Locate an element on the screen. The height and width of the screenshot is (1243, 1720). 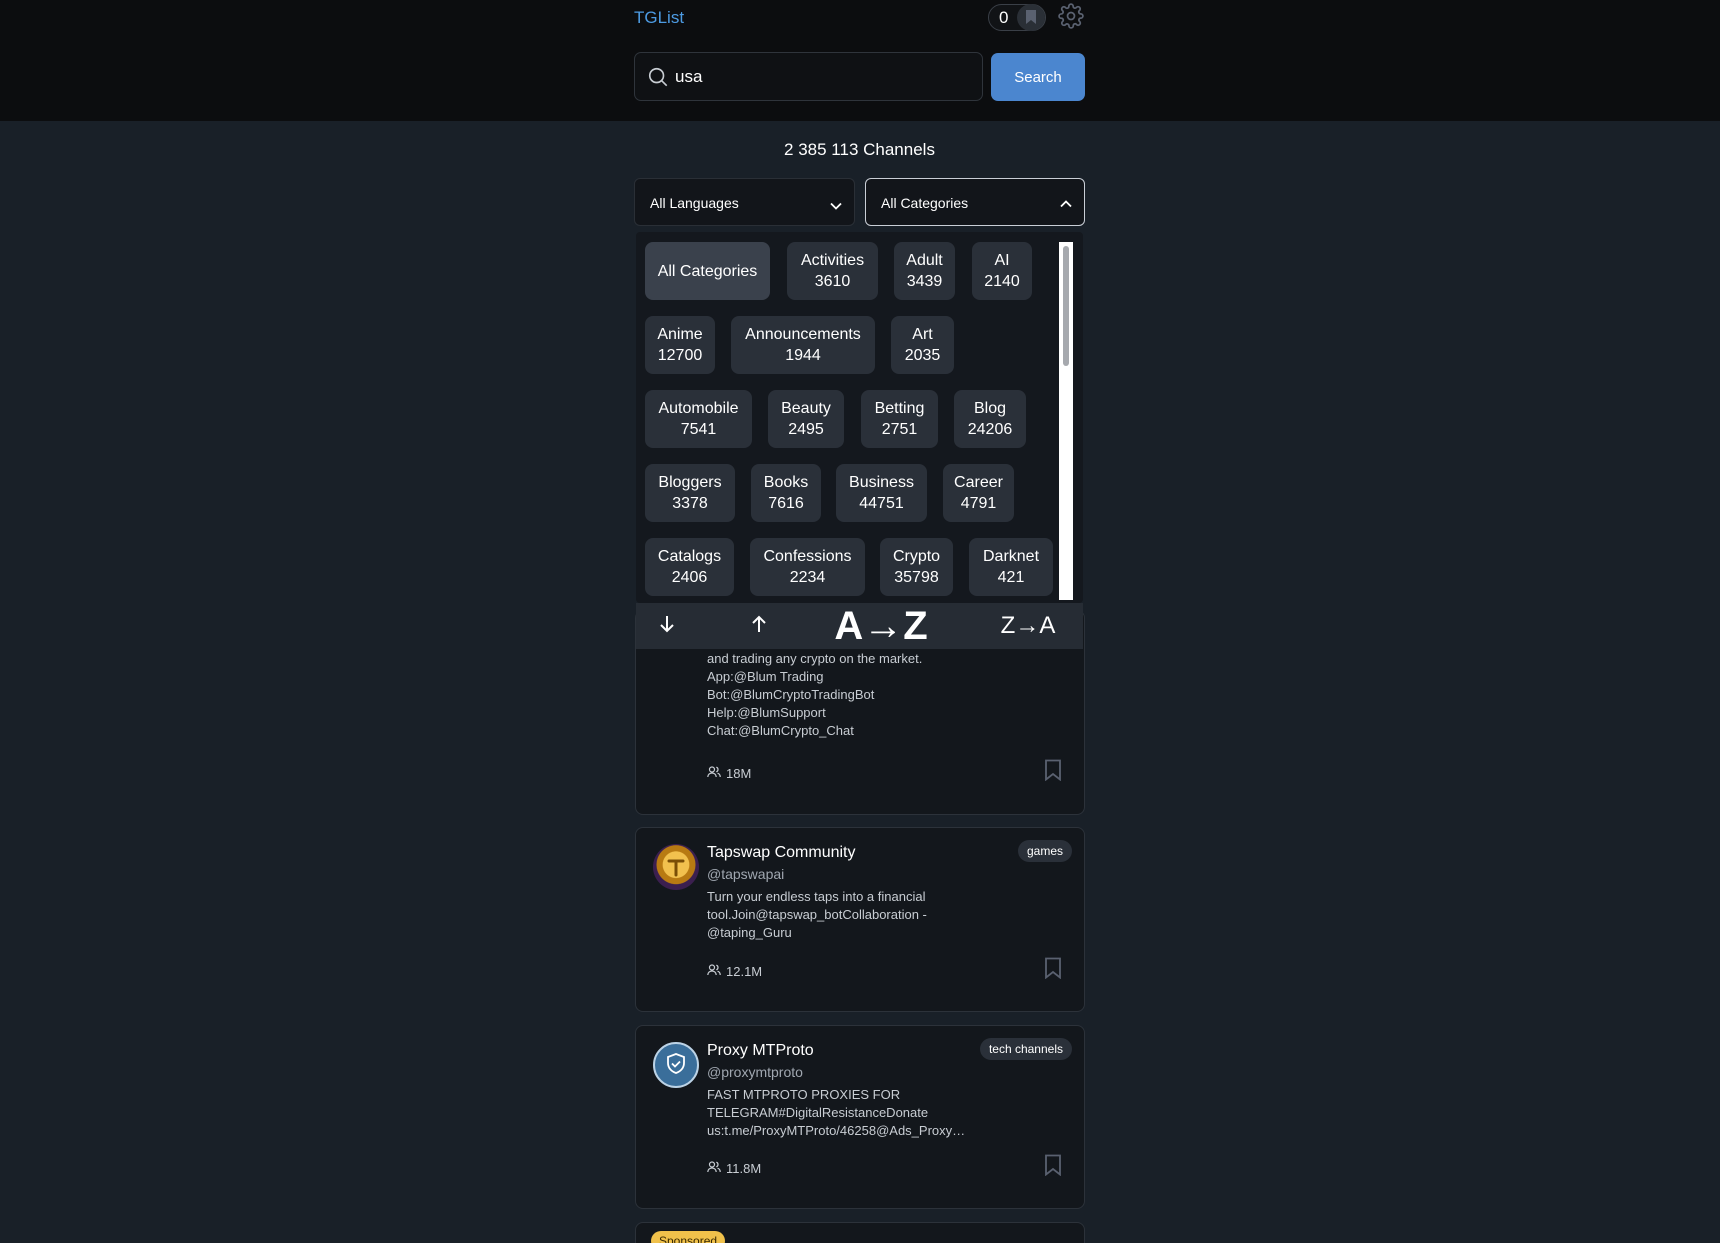
category-chip-name: Career is located at coordinates (978, 482).